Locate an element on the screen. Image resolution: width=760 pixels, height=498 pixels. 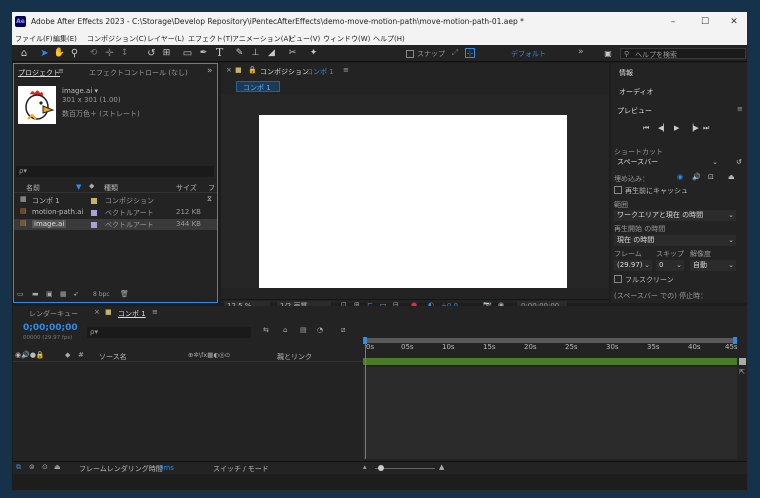
column-source-name: ソース名 is located at coordinates (113, 357).